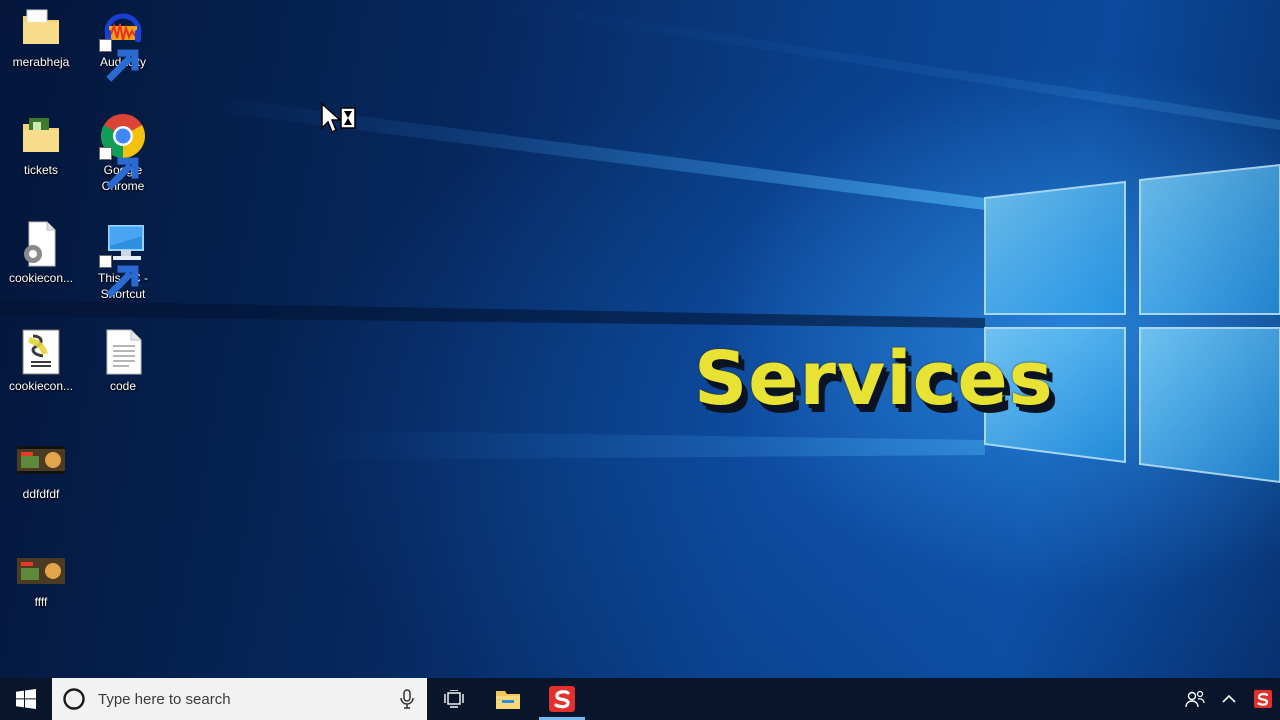 The height and width of the screenshot is (720, 1280). What do you see at coordinates (41, 494) in the screenshot?
I see `desktop-icon-label: ddfdfdf` at bounding box center [41, 494].